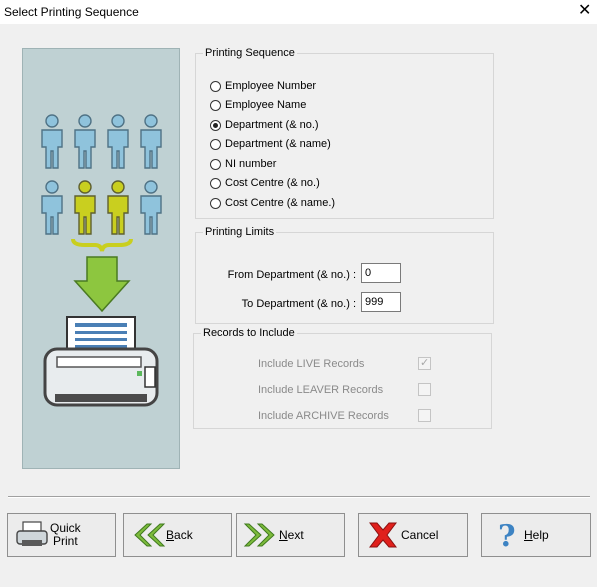  What do you see at coordinates (266, 105) in the screenshot?
I see `radio-label: Employee Name` at bounding box center [266, 105].